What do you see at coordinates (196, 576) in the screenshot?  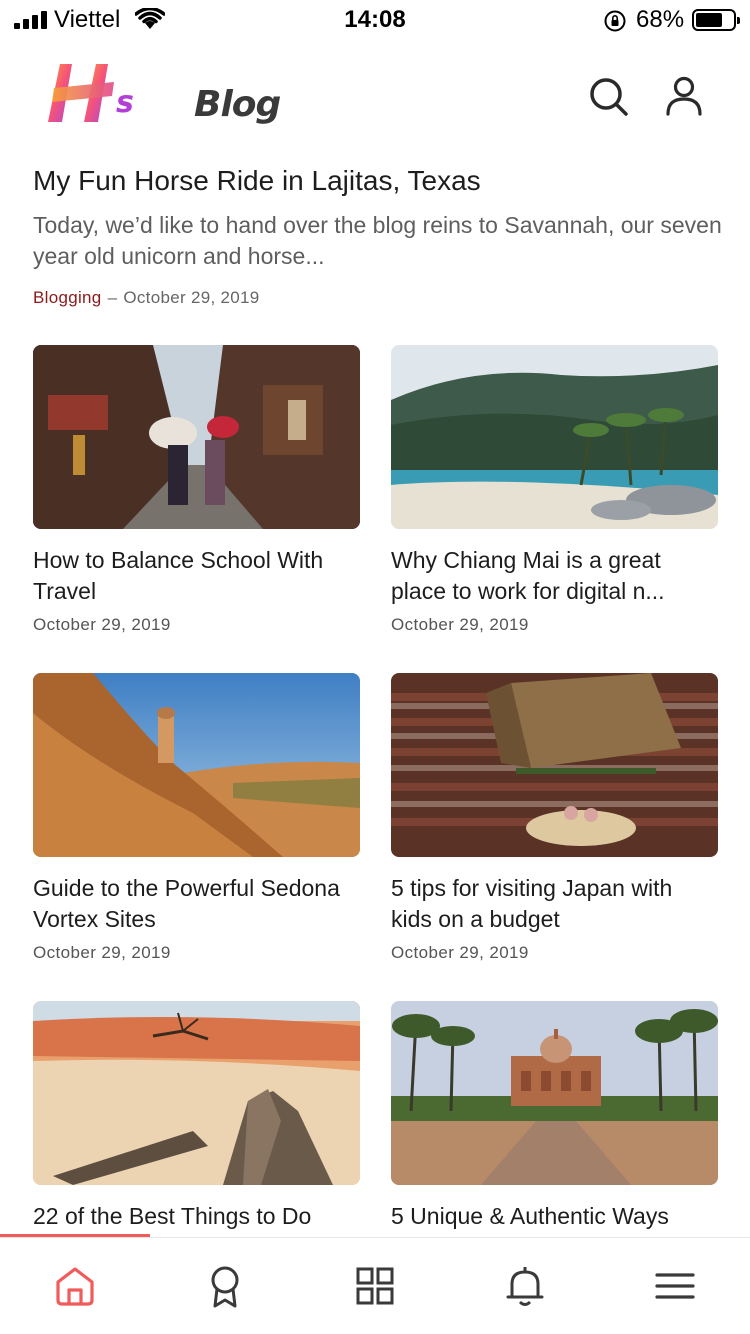 I see `post-title: How to Balance School With Travel` at bounding box center [196, 576].